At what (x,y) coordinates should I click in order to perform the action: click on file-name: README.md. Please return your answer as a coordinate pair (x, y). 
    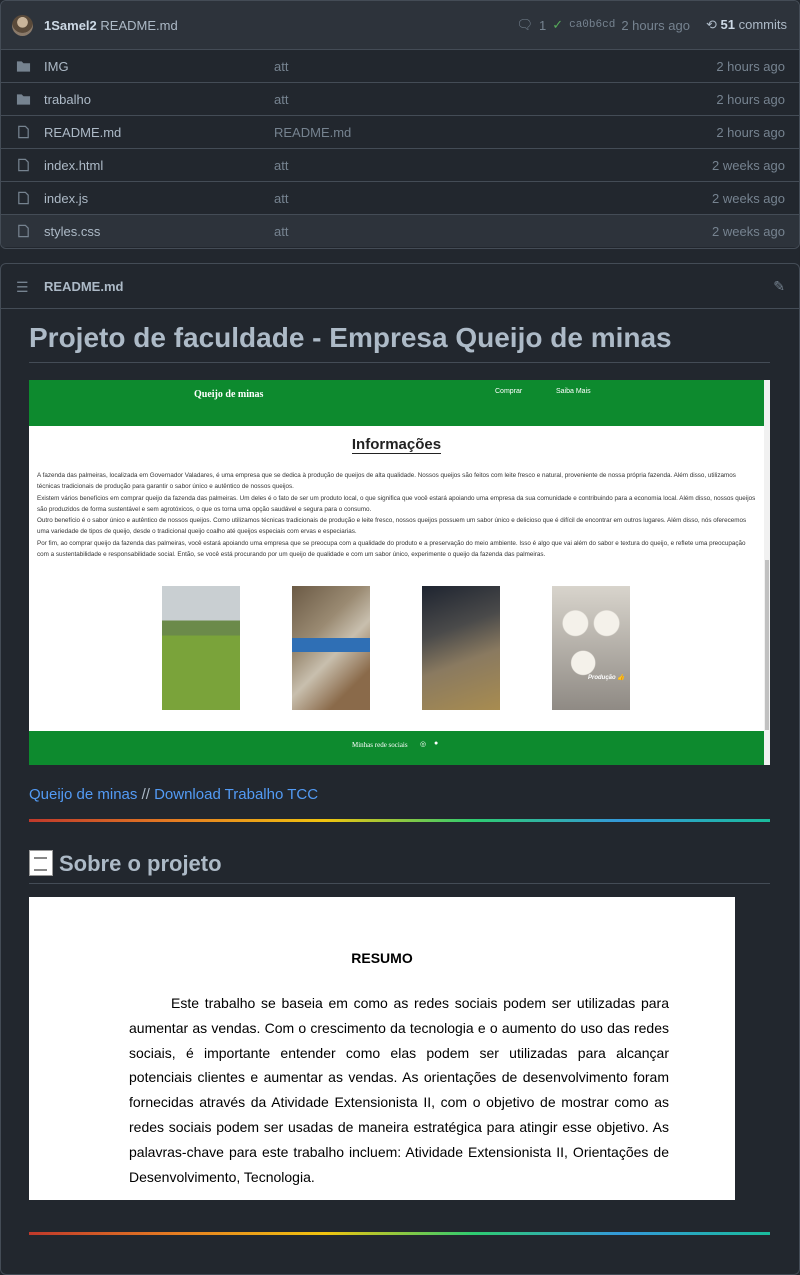
    Looking at the image, I should click on (82, 132).